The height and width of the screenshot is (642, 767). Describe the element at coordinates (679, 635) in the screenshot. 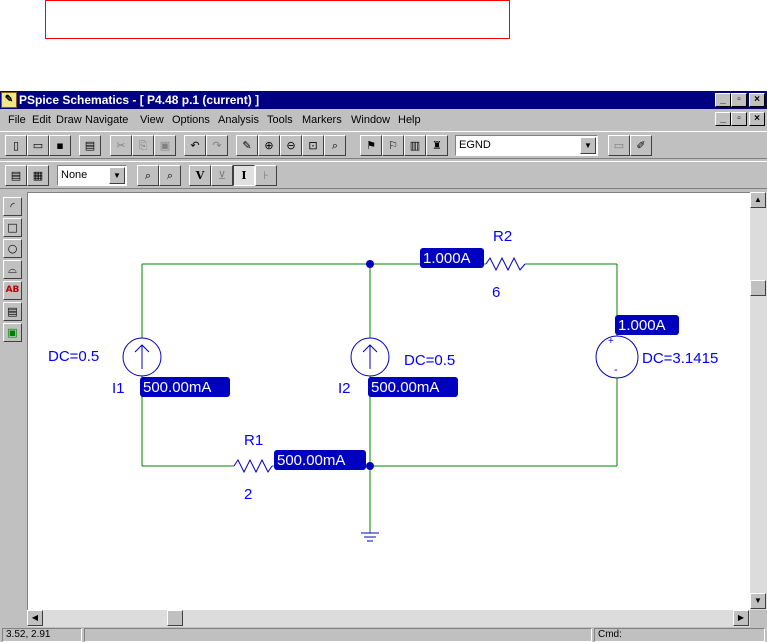

I see `command-line: Cmd:` at that location.